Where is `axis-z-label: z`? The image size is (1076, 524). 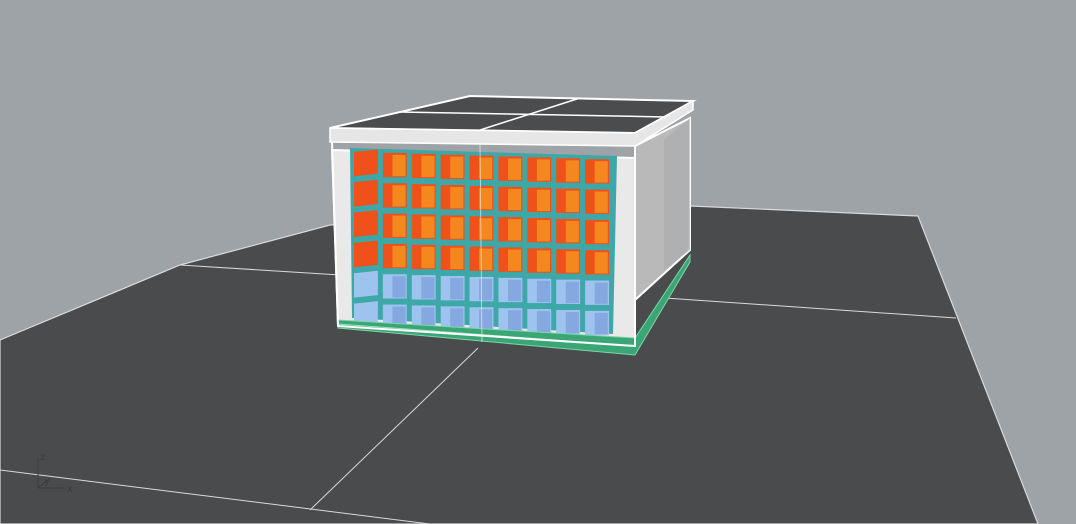 axis-z-label: z is located at coordinates (42, 457).